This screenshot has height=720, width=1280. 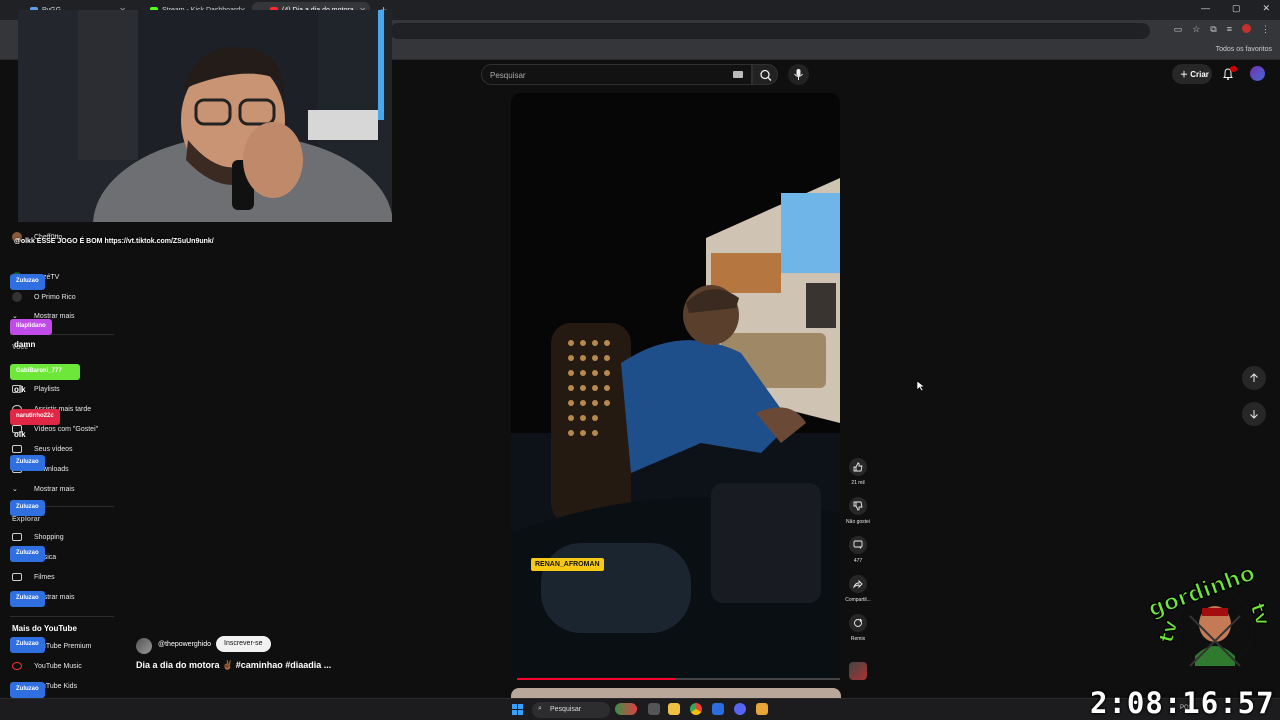 I want to click on create-button: ＋ Criar, so click(x=1192, y=74).